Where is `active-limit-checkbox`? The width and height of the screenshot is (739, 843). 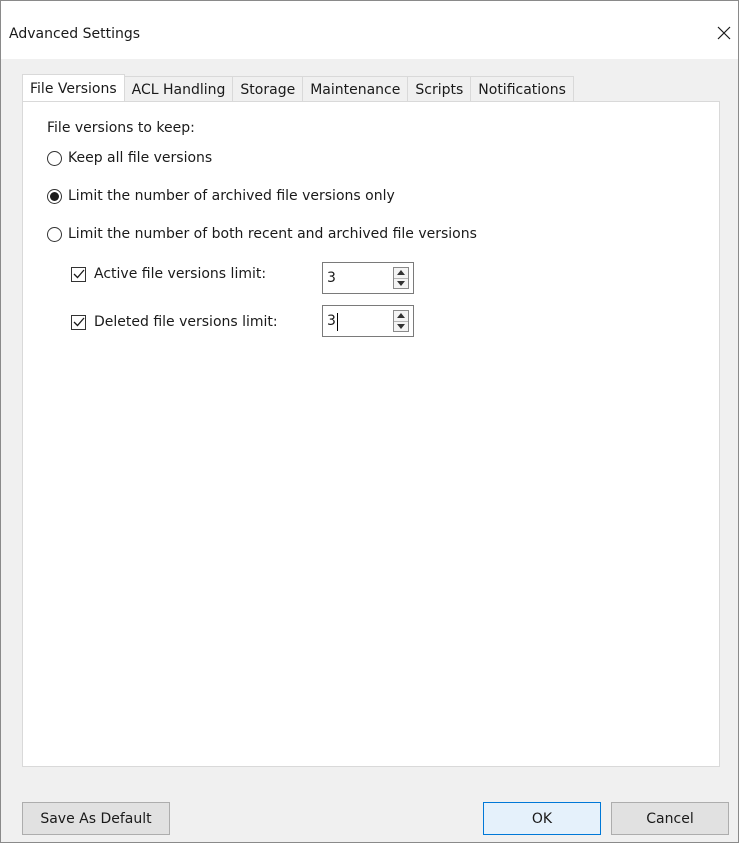 active-limit-checkbox is located at coordinates (78, 274).